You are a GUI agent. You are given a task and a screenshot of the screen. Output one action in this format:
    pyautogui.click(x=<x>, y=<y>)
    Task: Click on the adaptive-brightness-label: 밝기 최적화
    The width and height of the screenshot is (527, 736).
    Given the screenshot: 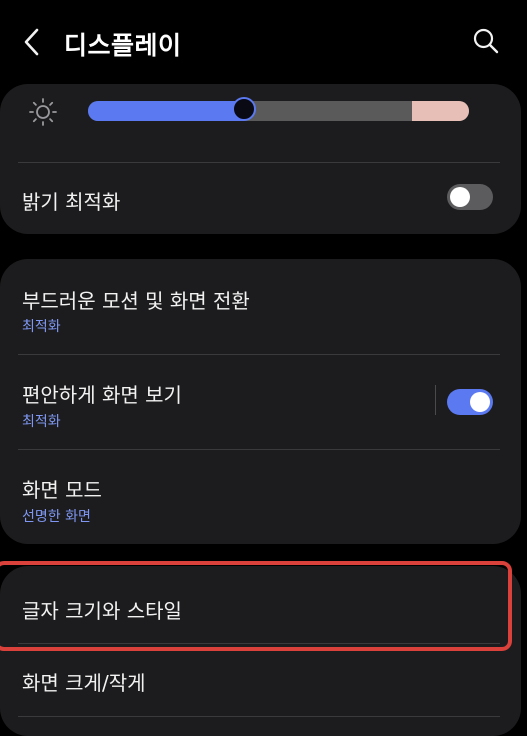 What is the action you would take?
    pyautogui.click(x=71, y=202)
    